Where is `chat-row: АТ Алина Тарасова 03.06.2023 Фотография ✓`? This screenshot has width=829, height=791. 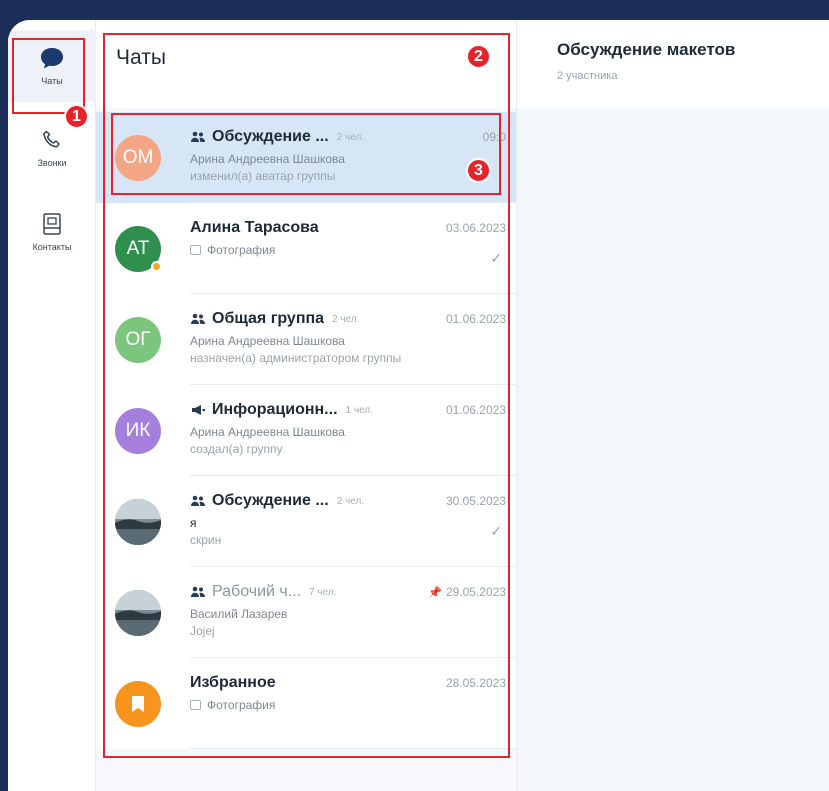 chat-row: АТ Алина Тарасова 03.06.2023 Фотография ✓ is located at coordinates (306, 248).